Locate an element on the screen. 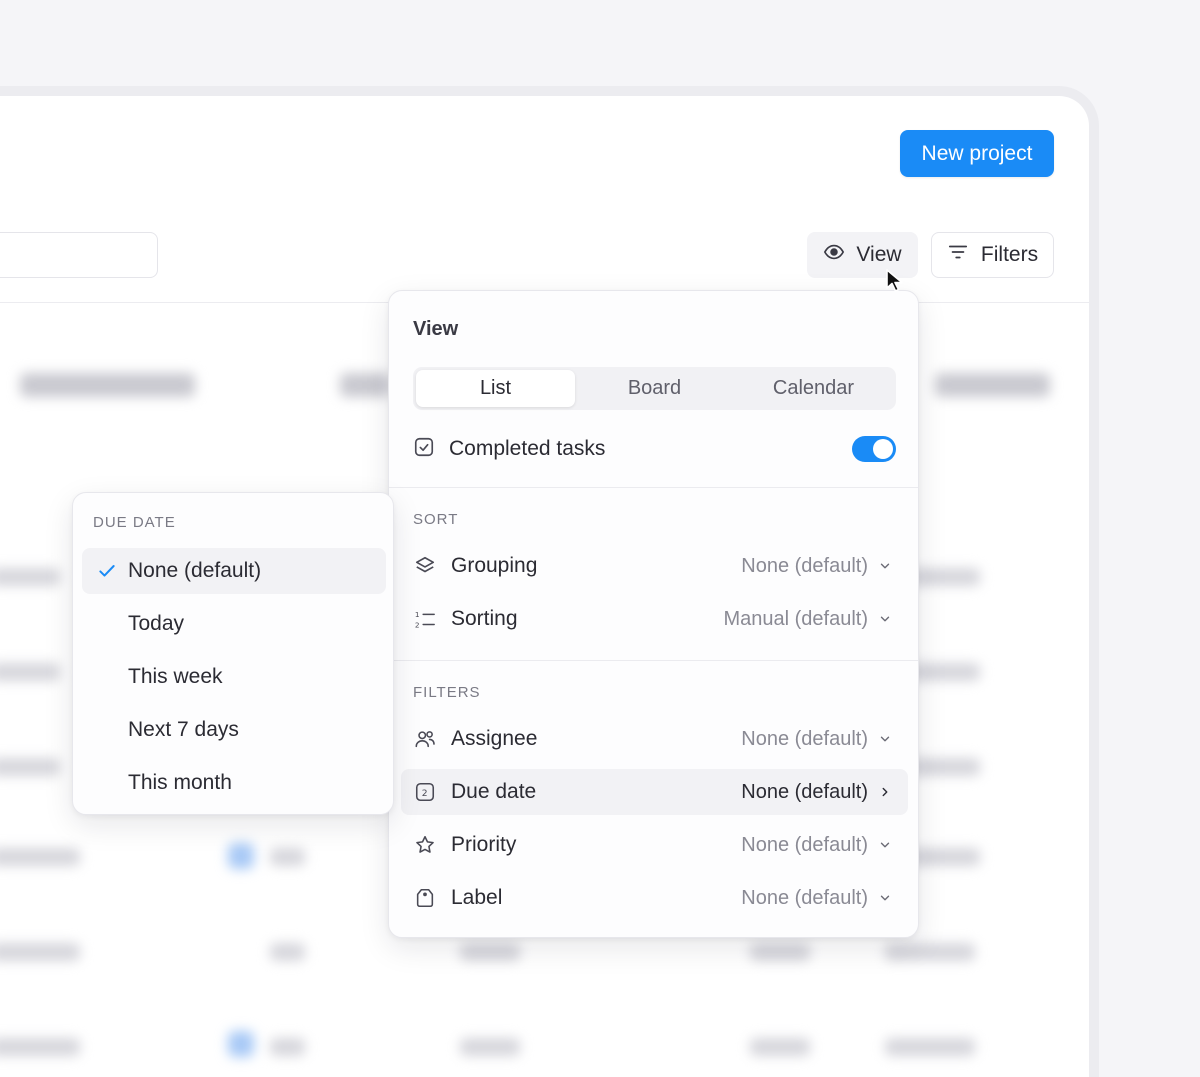 The image size is (1200, 1077). completed-tasks-toggle is located at coordinates (874, 449).